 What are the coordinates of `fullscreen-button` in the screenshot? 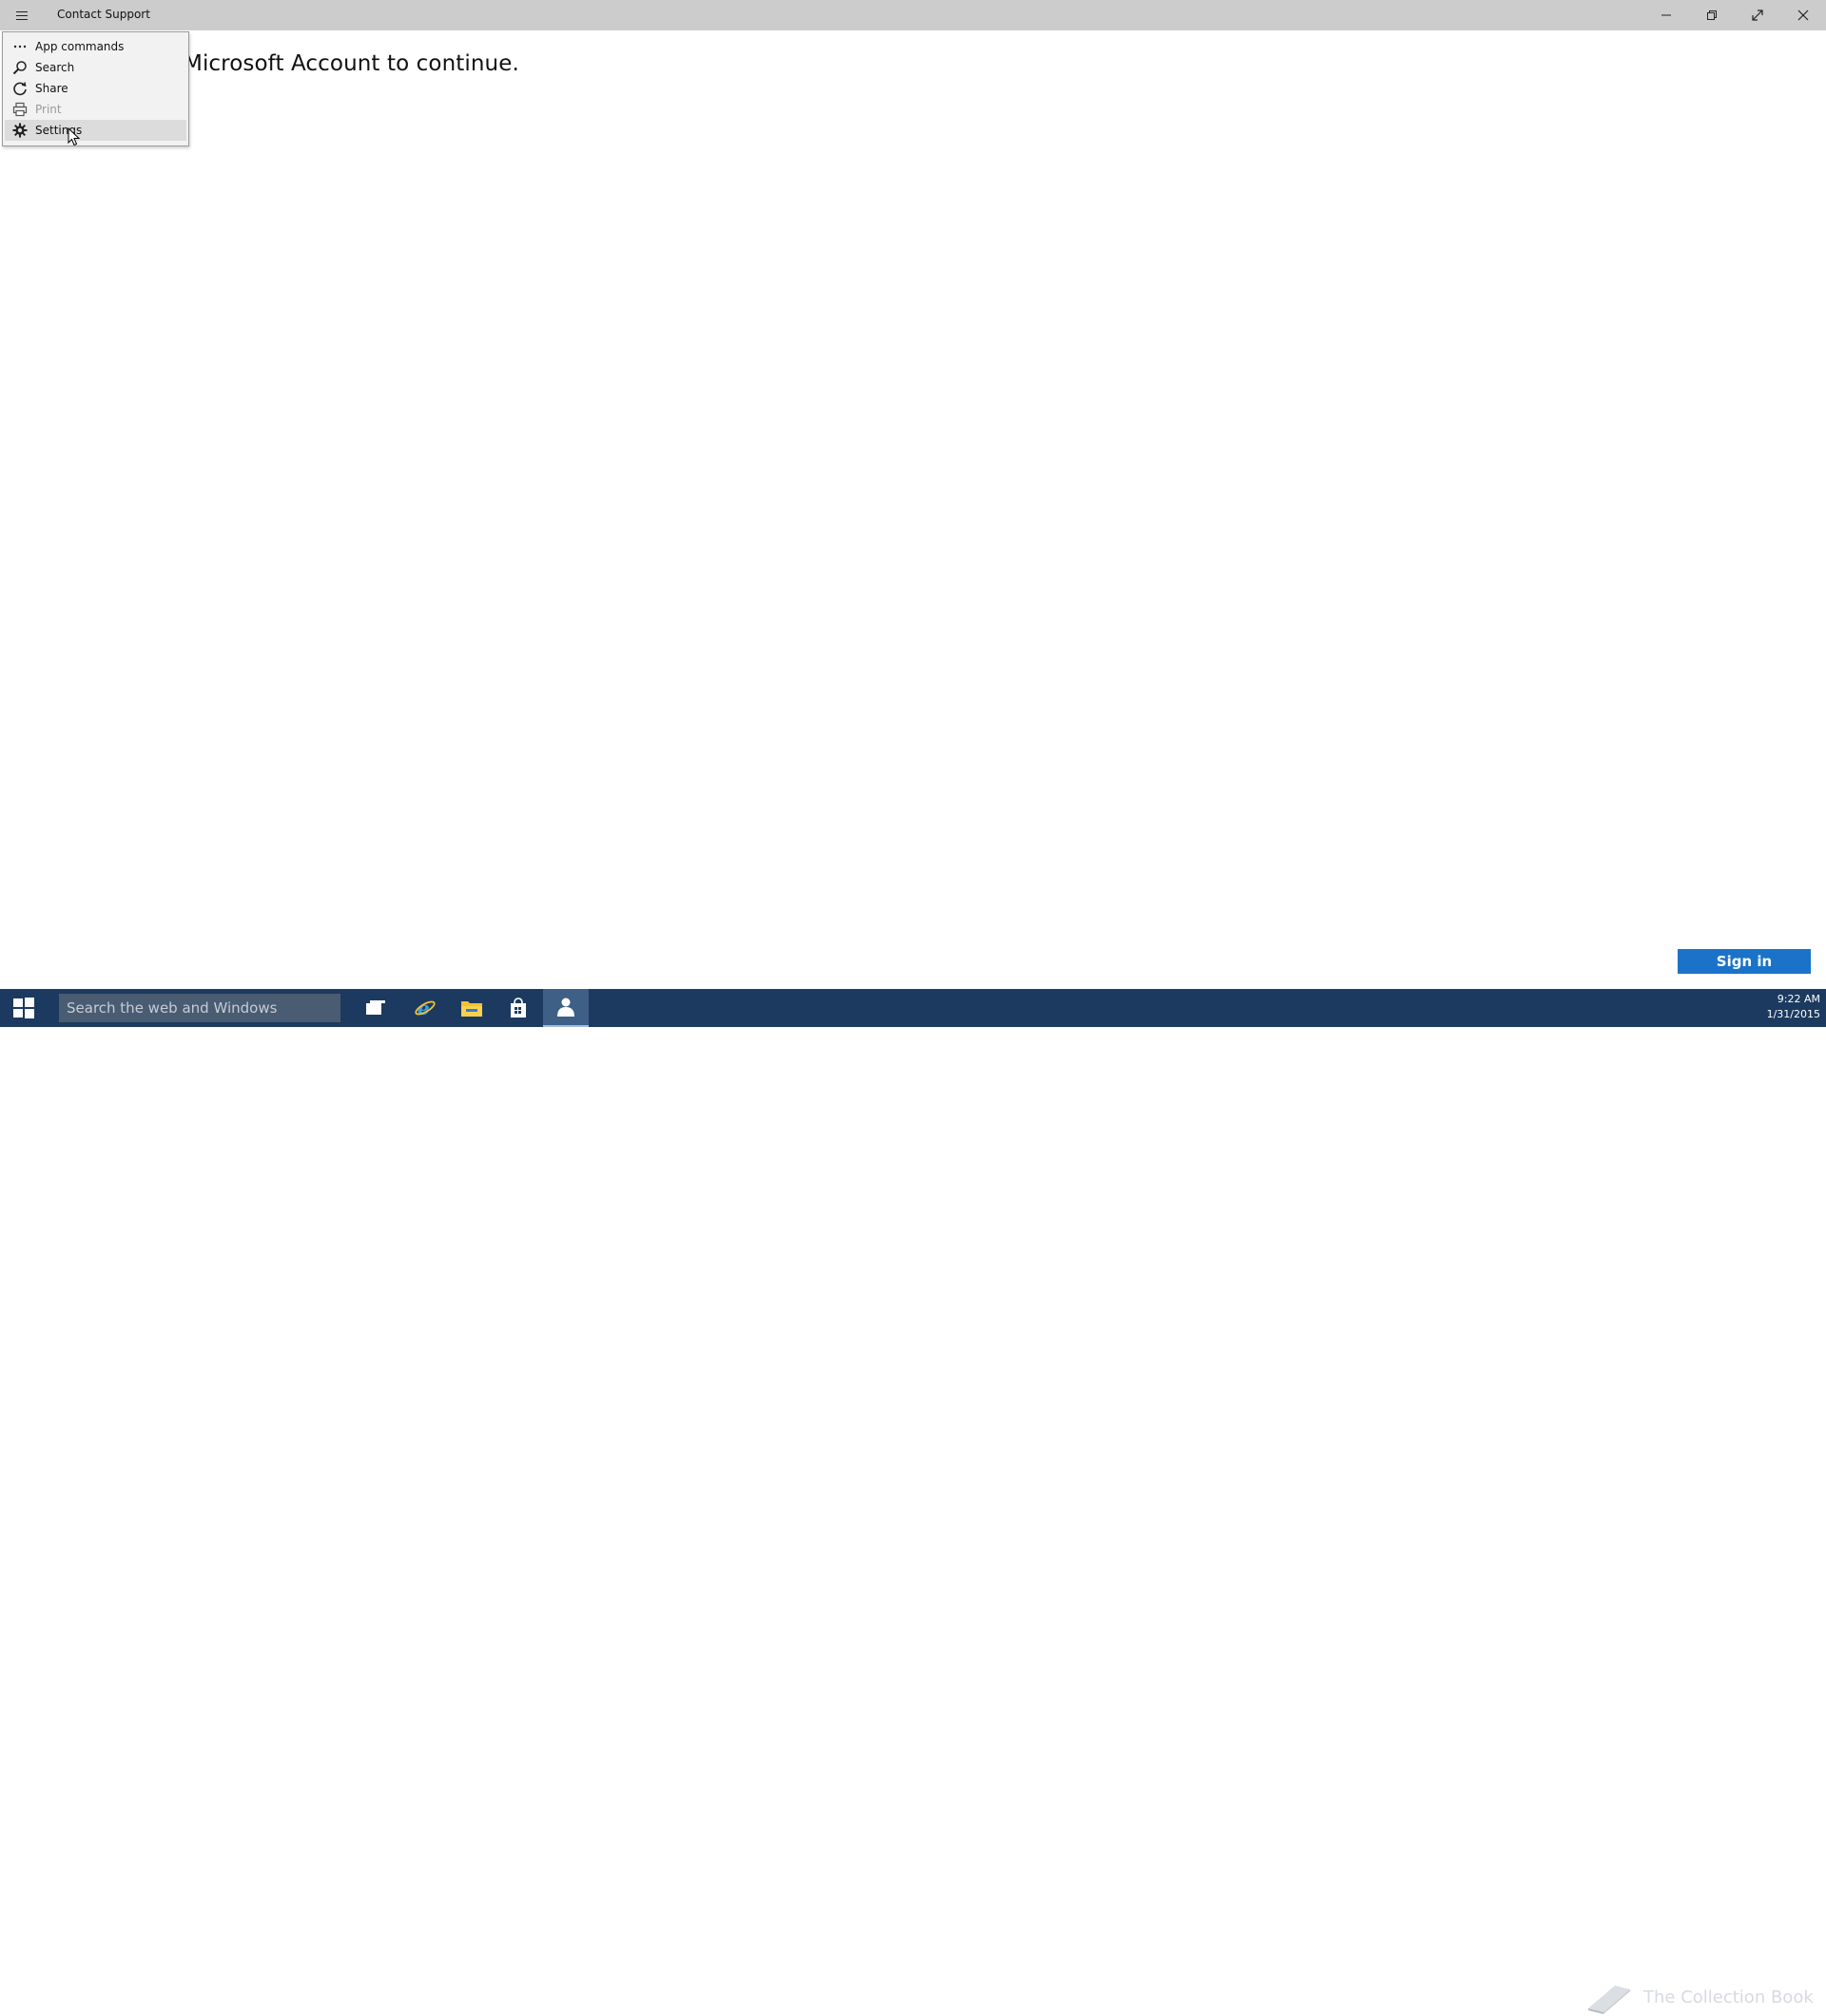 It's located at (1757, 15).